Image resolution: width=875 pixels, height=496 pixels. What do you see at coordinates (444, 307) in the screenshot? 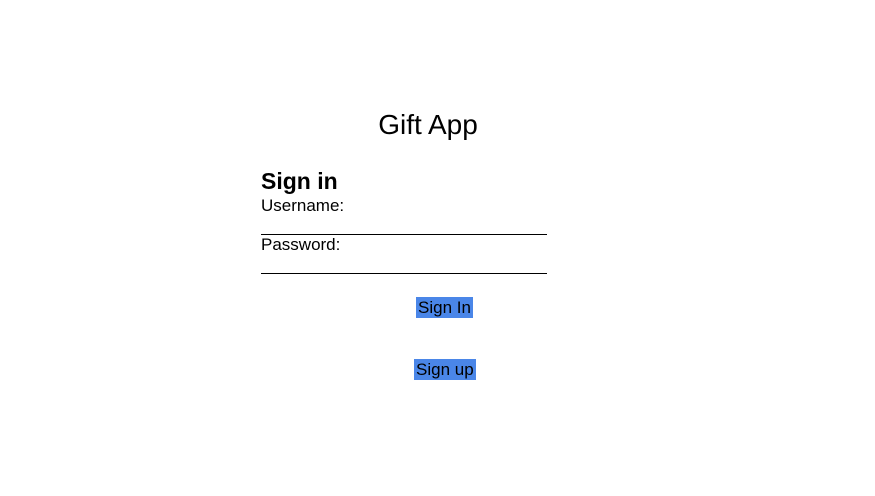
I see `sign-in-button: Sign In` at bounding box center [444, 307].